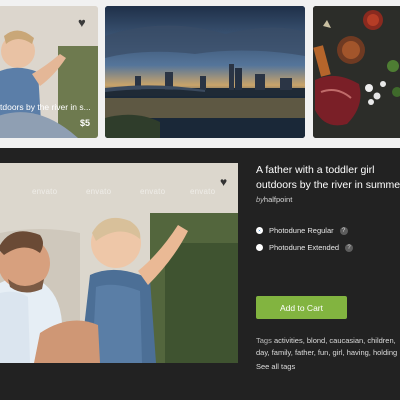 This screenshot has height=400, width=400. Describe the element at coordinates (275, 366) in the screenshot. I see `see-all-tags-link: See all tags` at that location.